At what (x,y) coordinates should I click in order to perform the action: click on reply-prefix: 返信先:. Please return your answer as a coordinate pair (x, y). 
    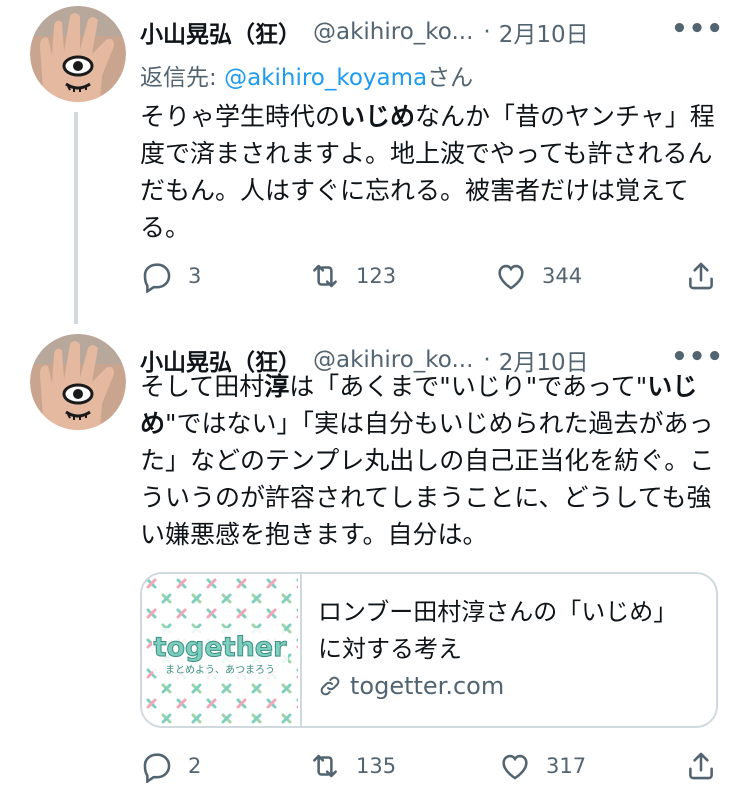
    Looking at the image, I should click on (182, 78).